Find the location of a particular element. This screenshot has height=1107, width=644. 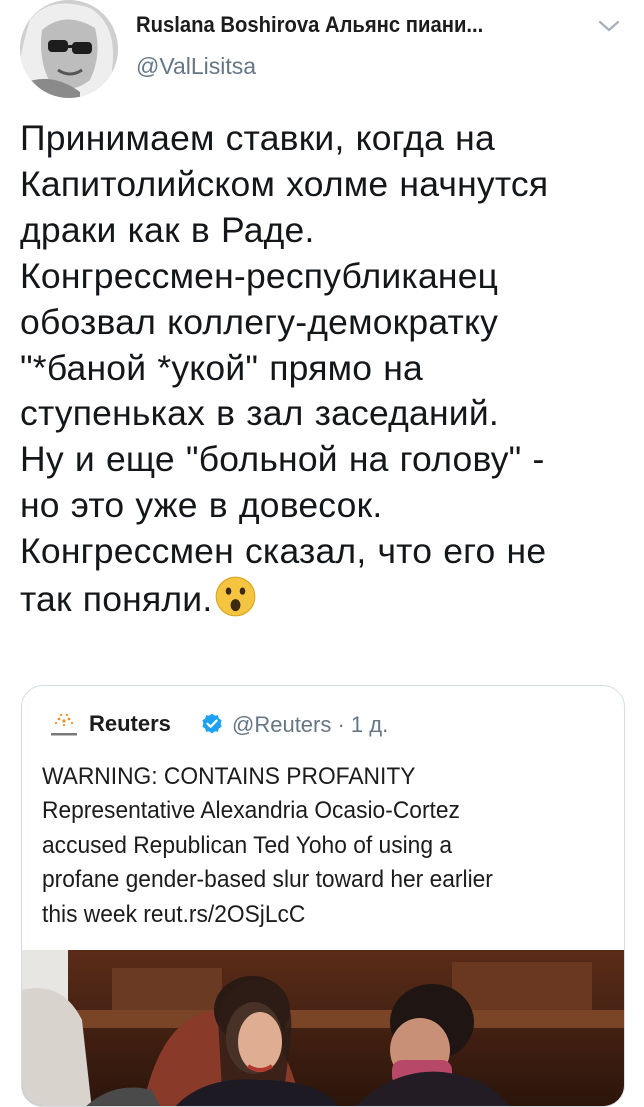

tweet-line: так поняли. is located at coordinates (116, 599).